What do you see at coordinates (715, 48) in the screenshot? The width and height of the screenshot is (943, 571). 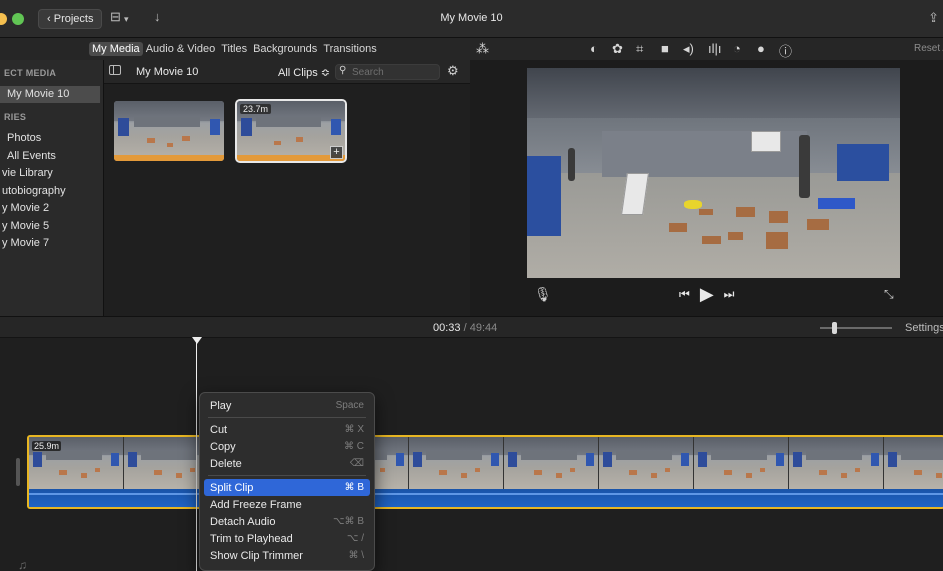 I see `equalizer-icon: ıl|ı` at bounding box center [715, 48].